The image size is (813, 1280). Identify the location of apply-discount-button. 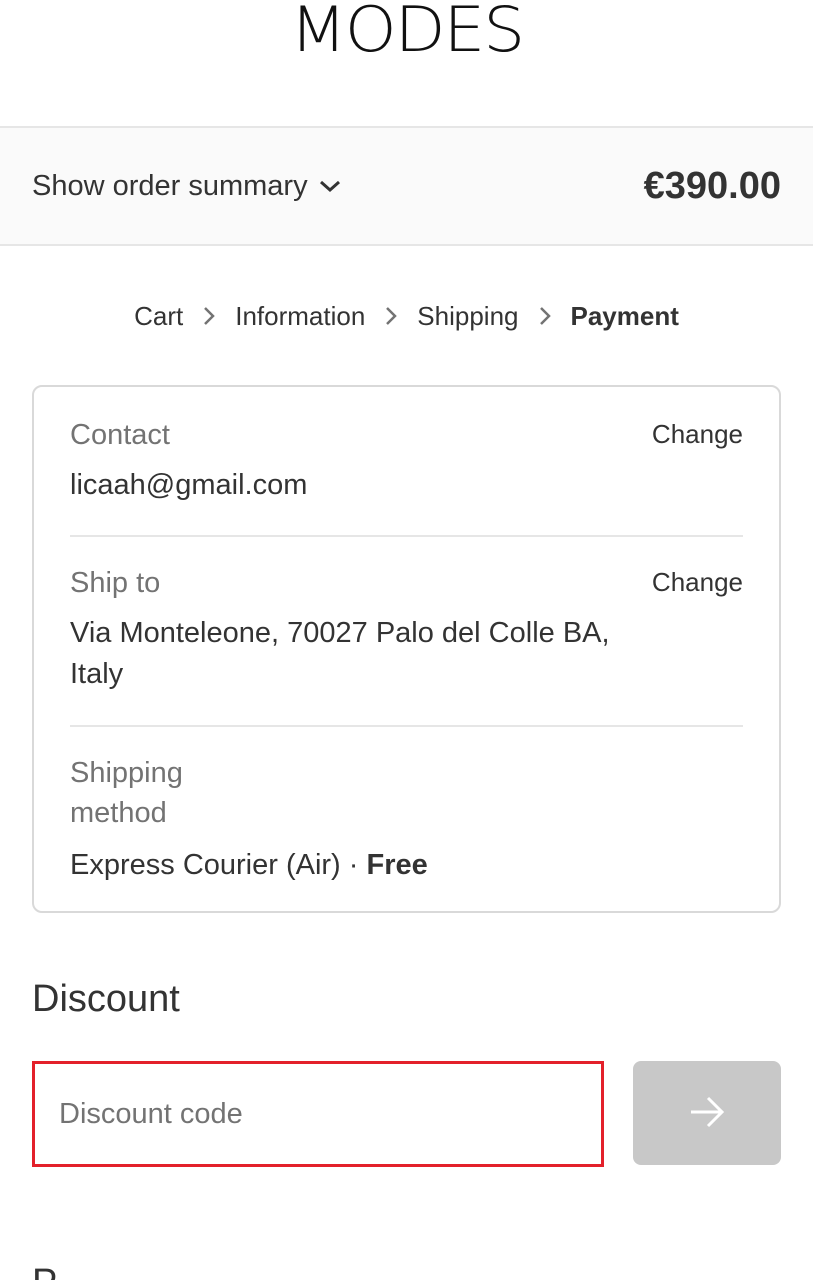
(707, 1113).